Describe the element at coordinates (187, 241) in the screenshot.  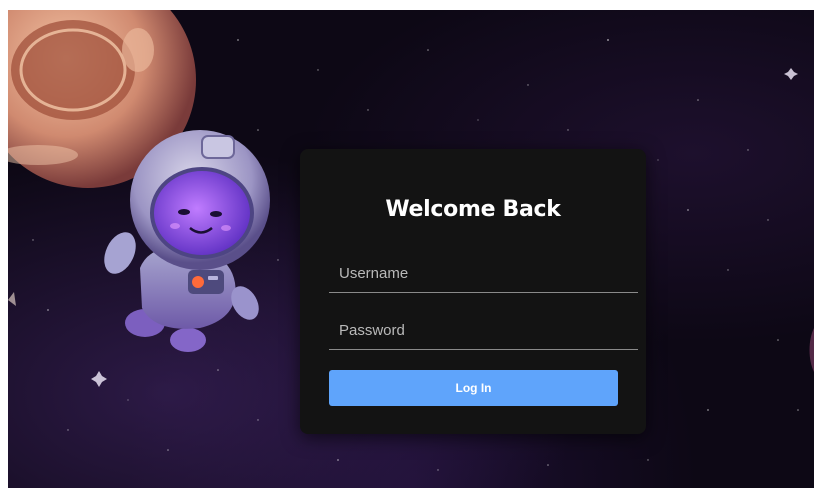
I see `astronaut-illustration` at that location.